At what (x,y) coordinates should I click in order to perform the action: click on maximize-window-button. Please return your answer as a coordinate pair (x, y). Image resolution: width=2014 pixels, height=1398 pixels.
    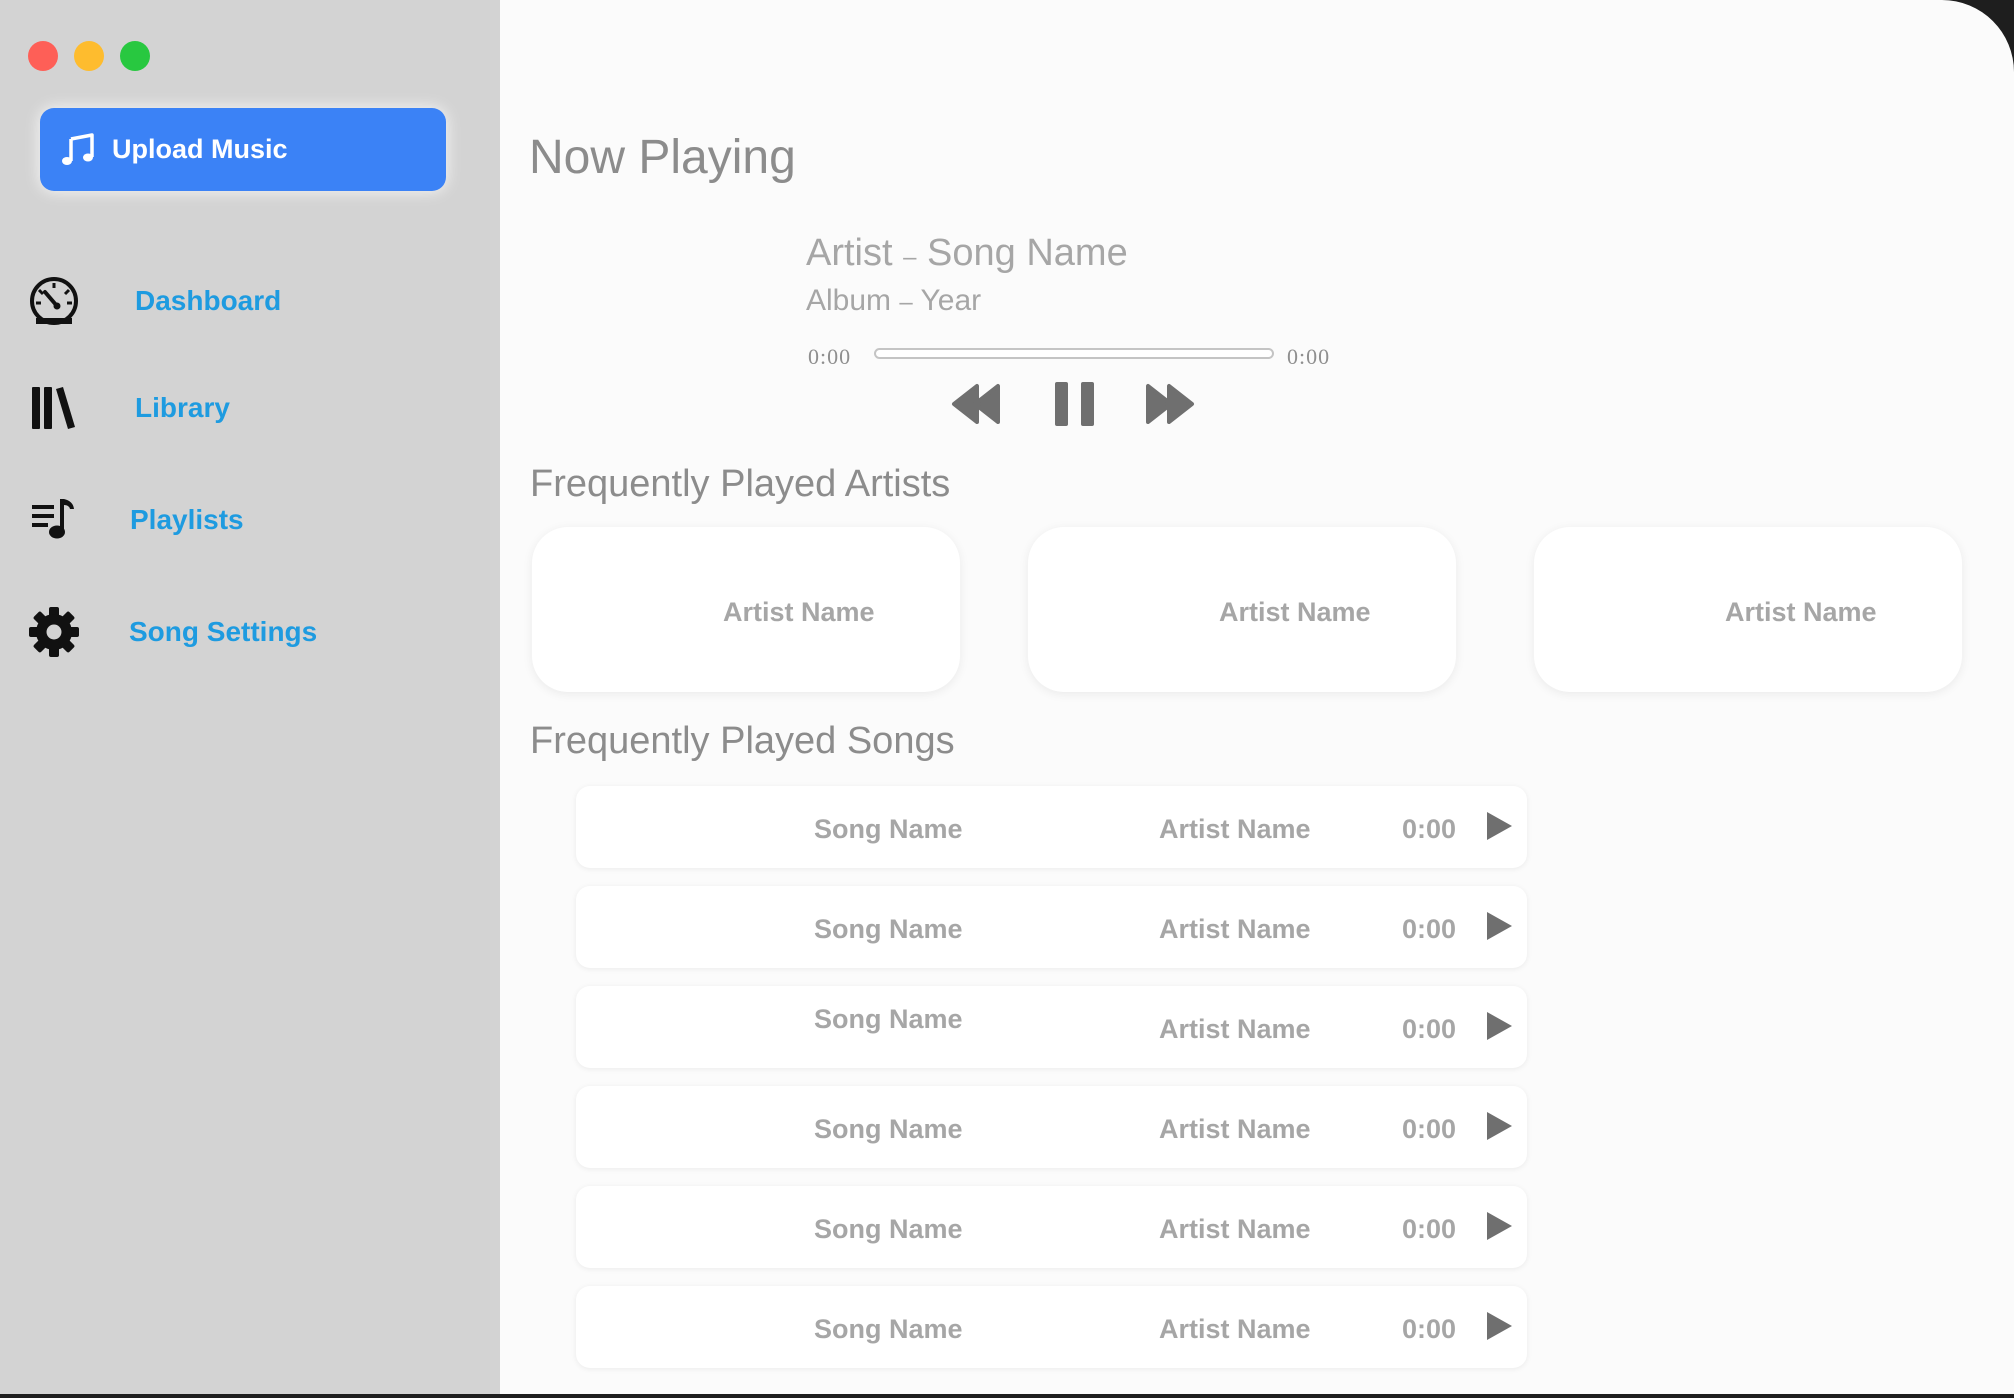
    Looking at the image, I should click on (135, 56).